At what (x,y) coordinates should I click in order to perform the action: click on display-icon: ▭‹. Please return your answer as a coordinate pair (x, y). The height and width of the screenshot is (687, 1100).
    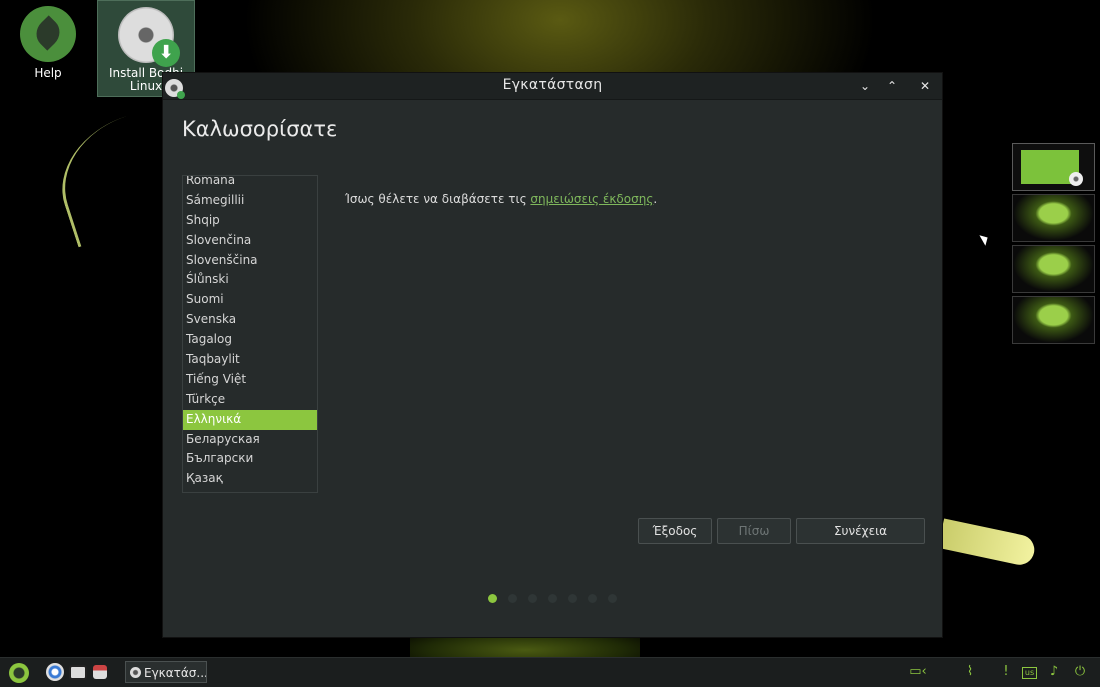
    Looking at the image, I should click on (918, 672).